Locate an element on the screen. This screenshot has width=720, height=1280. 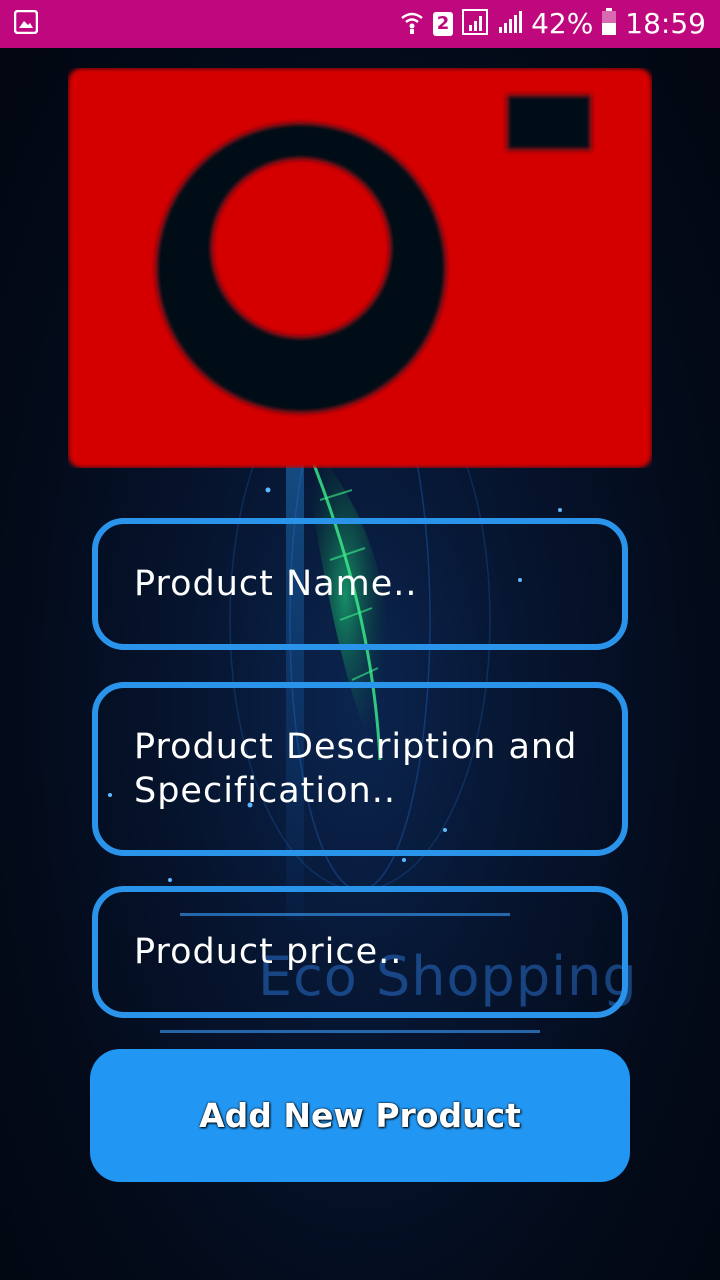
status-right: 2 42% 18:59 is located at coordinates (552, 24).